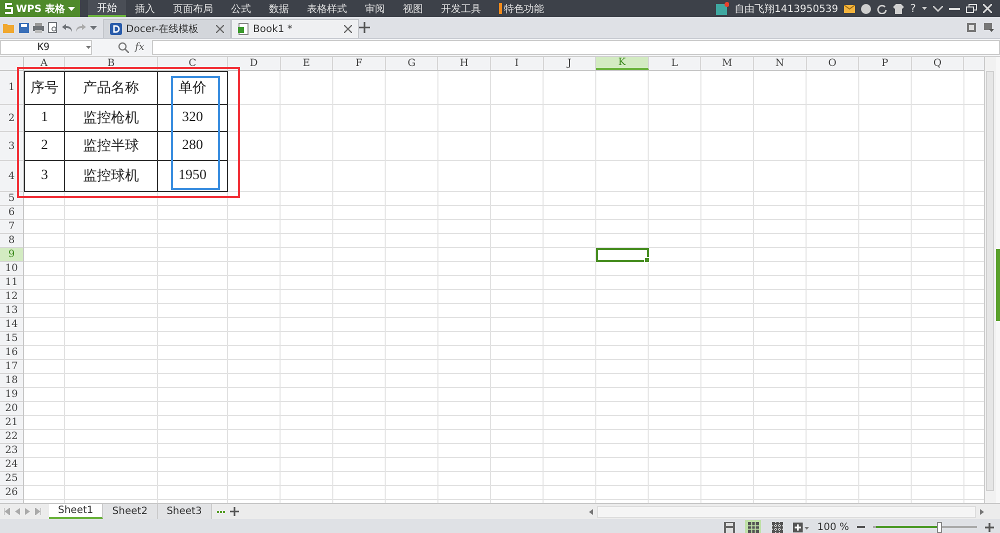  Describe the element at coordinates (622, 255) in the screenshot. I see `selected-cell` at that location.